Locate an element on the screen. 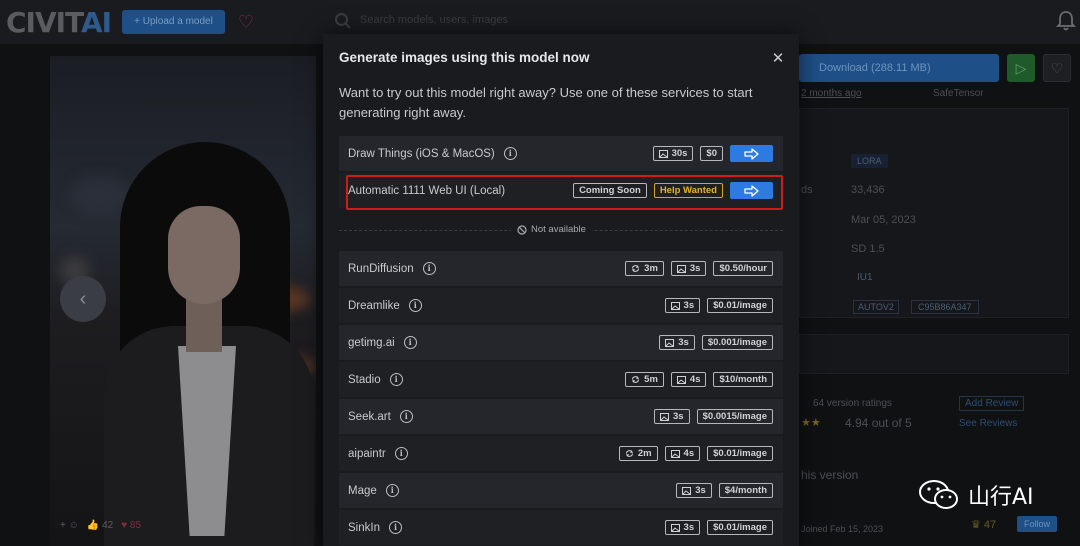 Image resolution: width=1080 pixels, height=546 pixels. heart-count: ♥ 85 is located at coordinates (131, 525).